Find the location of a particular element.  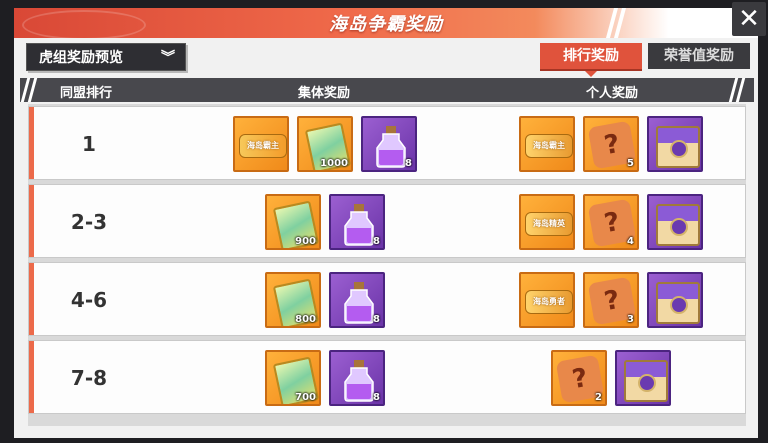

mystery-puzzle-icon: ? 5 is located at coordinates (611, 144).